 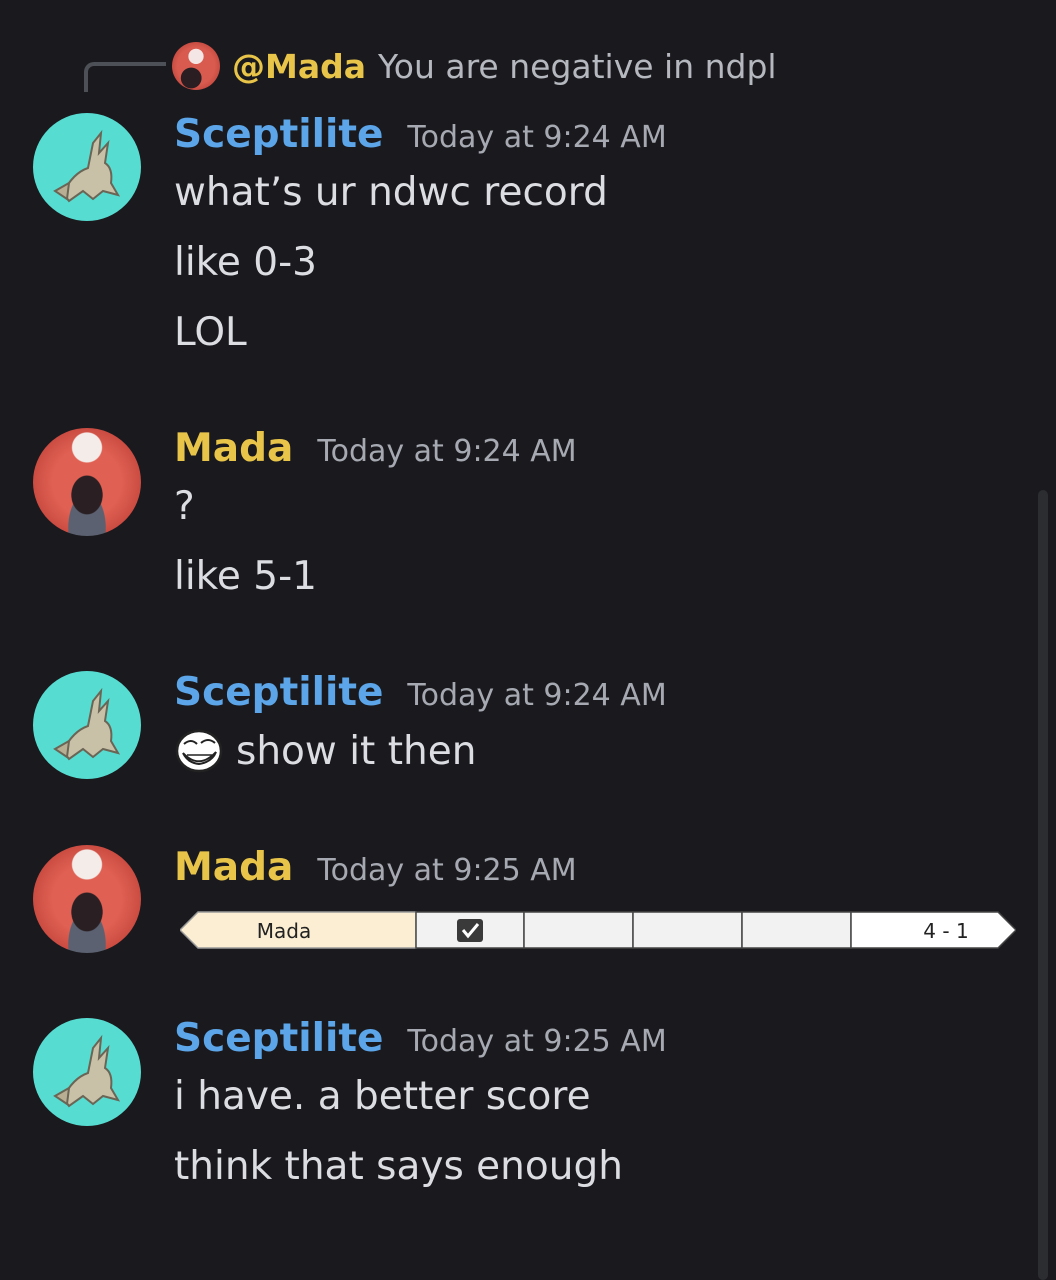 I want to click on message-text: think that says enough, so click(x=398, y=1166).